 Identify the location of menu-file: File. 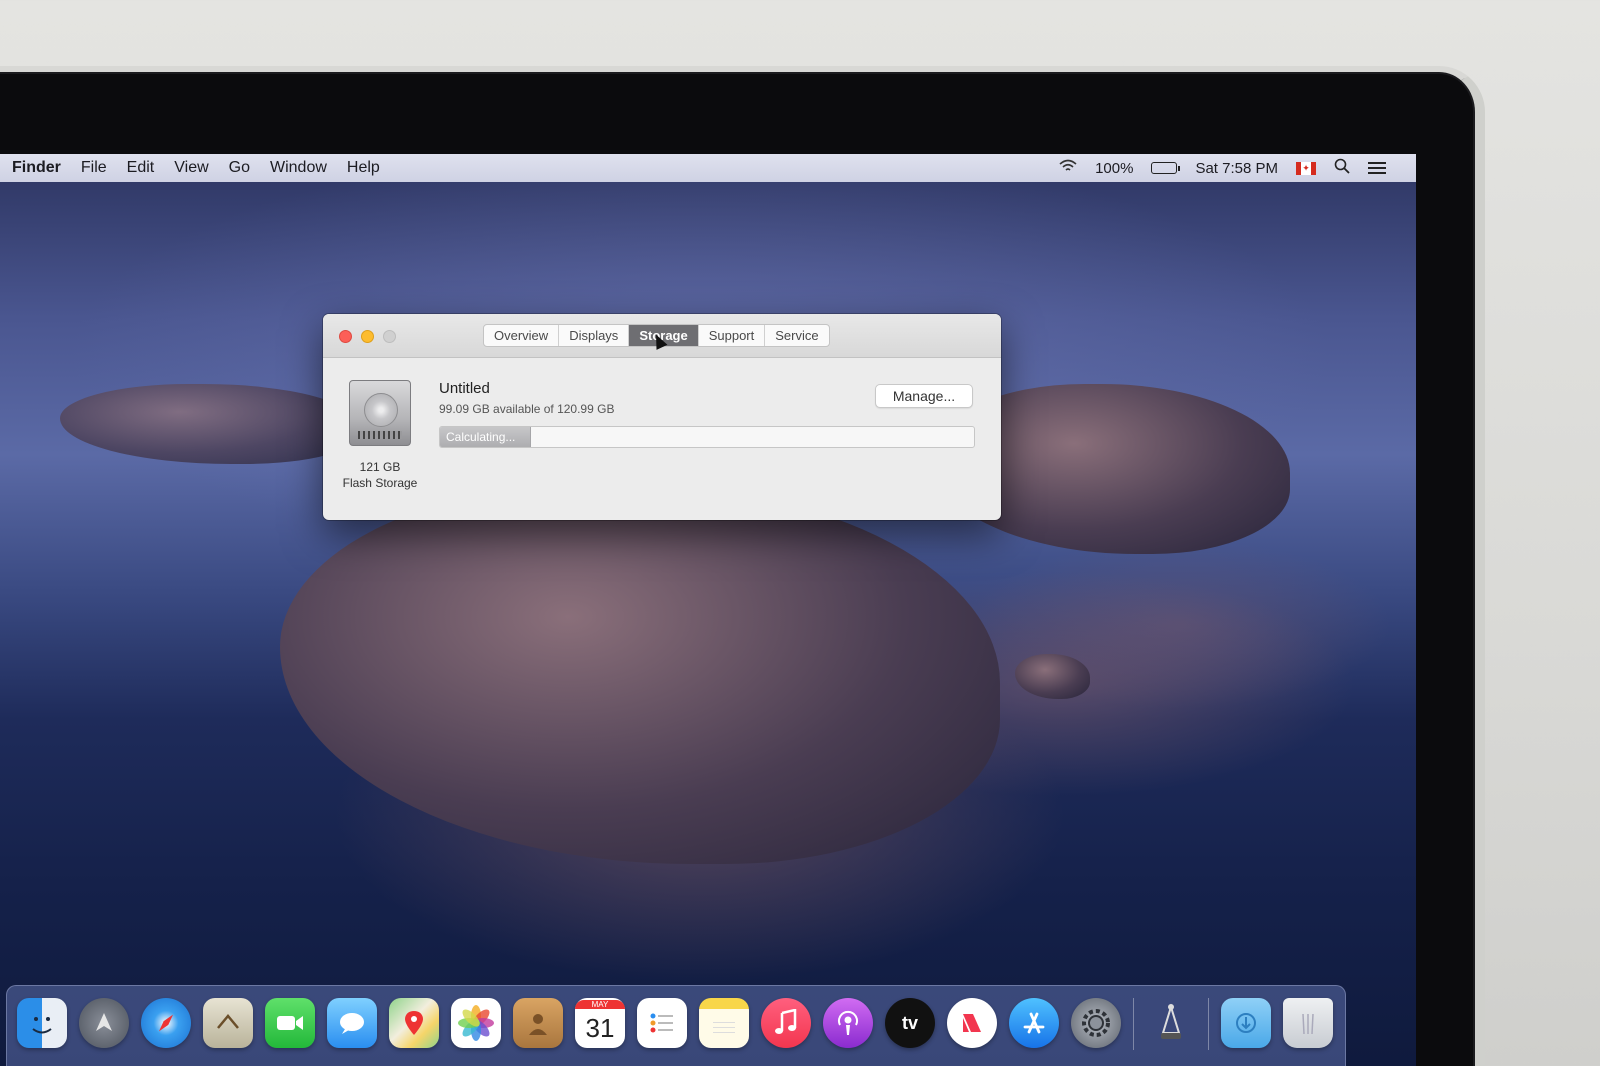
(94, 168).